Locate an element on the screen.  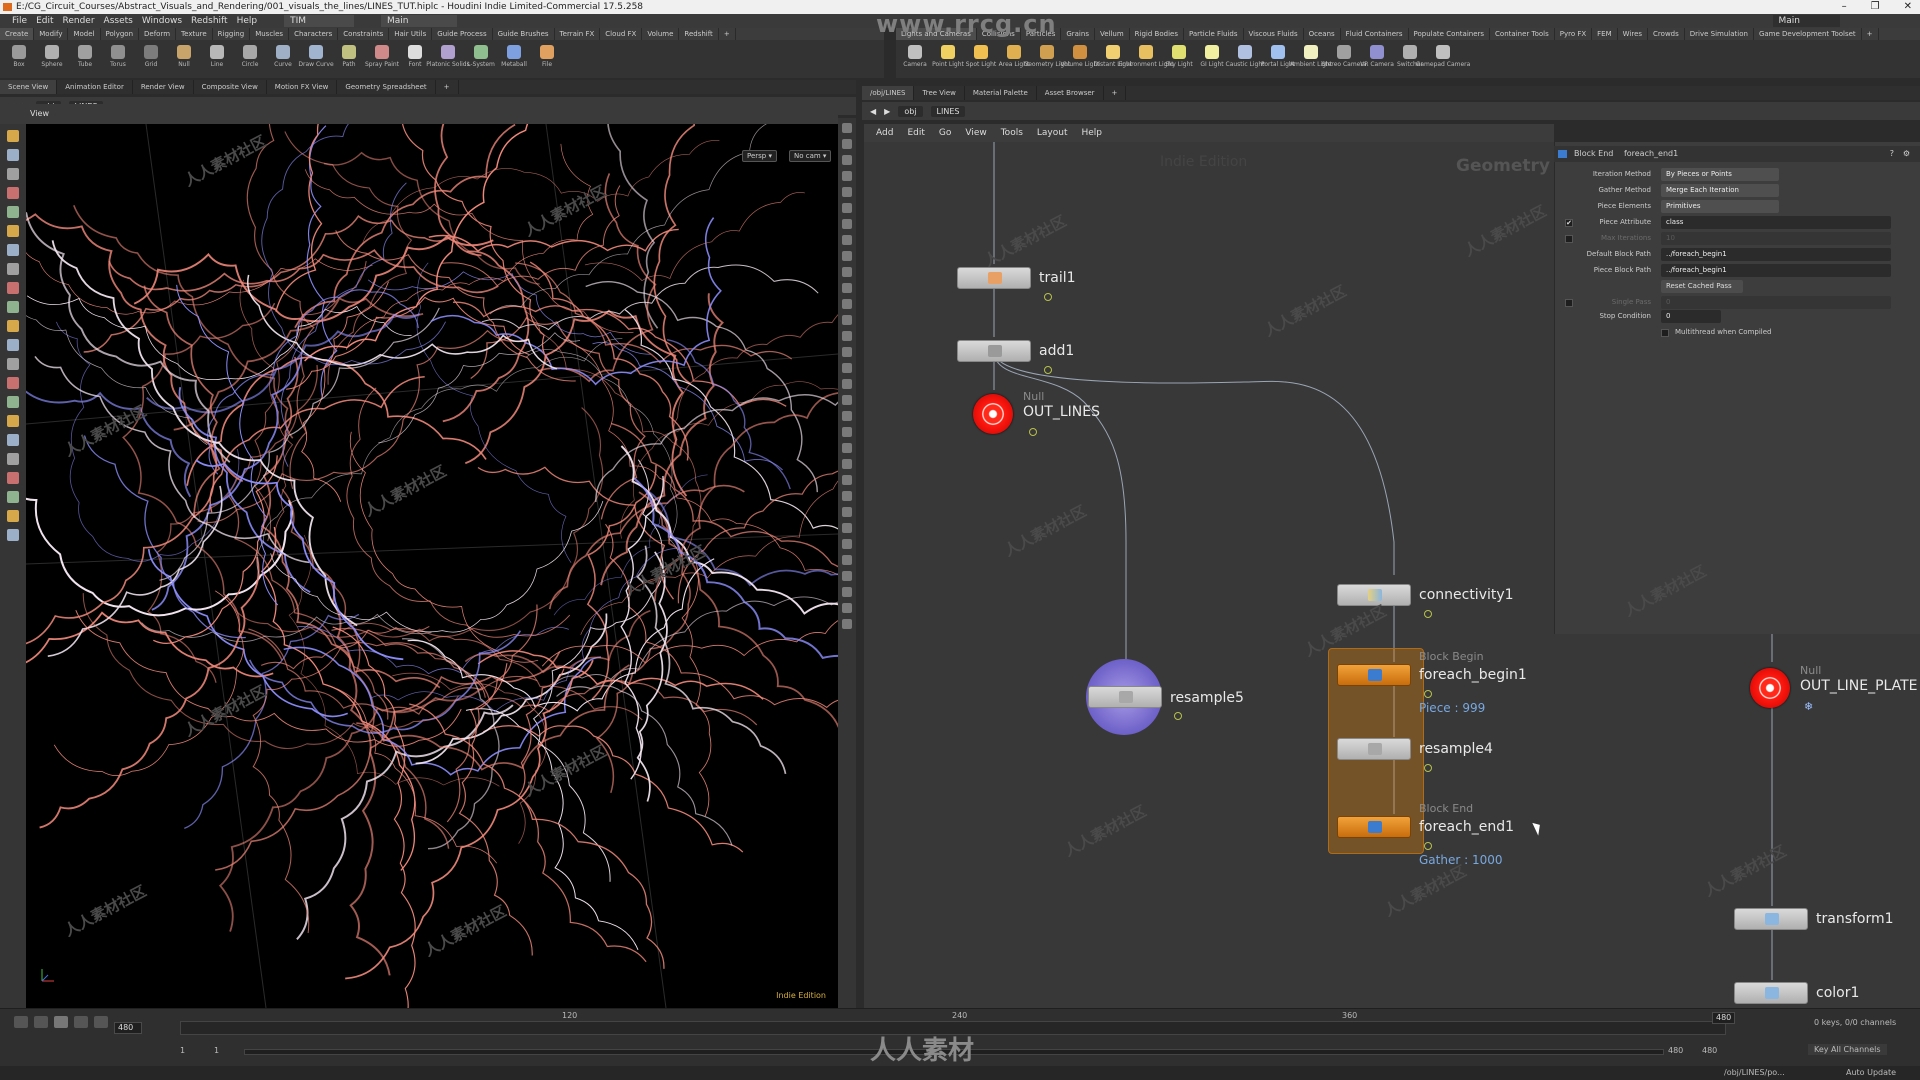
tool-spray-paint: Spray Paint is located at coordinates (382, 59).